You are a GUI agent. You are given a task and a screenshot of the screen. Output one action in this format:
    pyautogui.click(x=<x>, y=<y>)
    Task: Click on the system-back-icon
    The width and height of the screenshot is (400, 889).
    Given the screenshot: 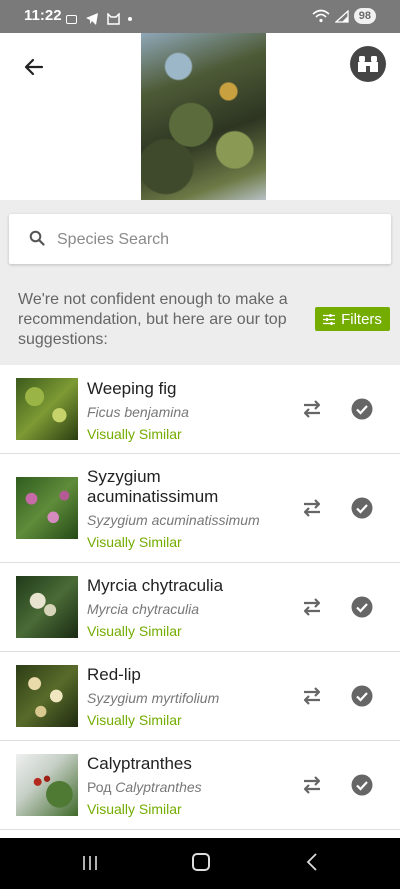 What is the action you would take?
    pyautogui.click(x=312, y=862)
    